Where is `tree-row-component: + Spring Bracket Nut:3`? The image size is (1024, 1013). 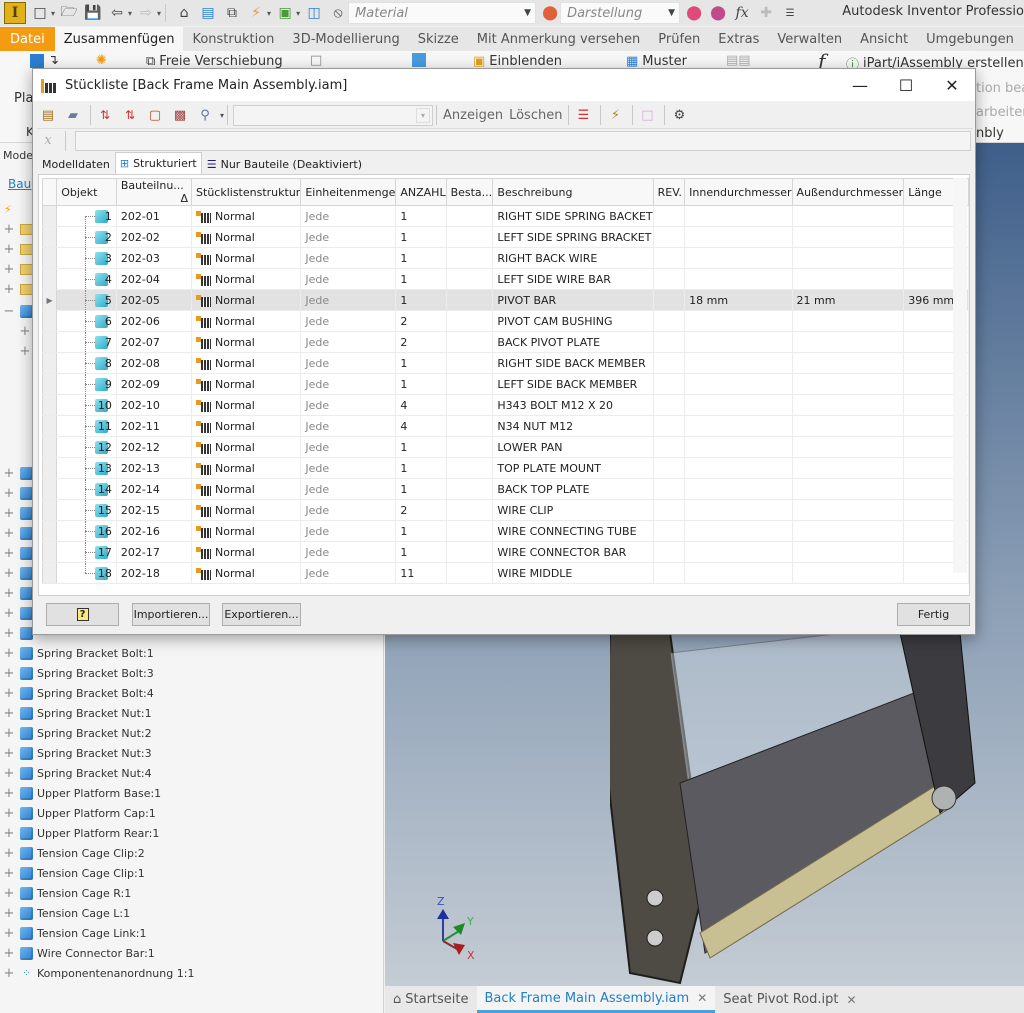 tree-row-component: + Spring Bracket Nut:3 is located at coordinates (76, 753).